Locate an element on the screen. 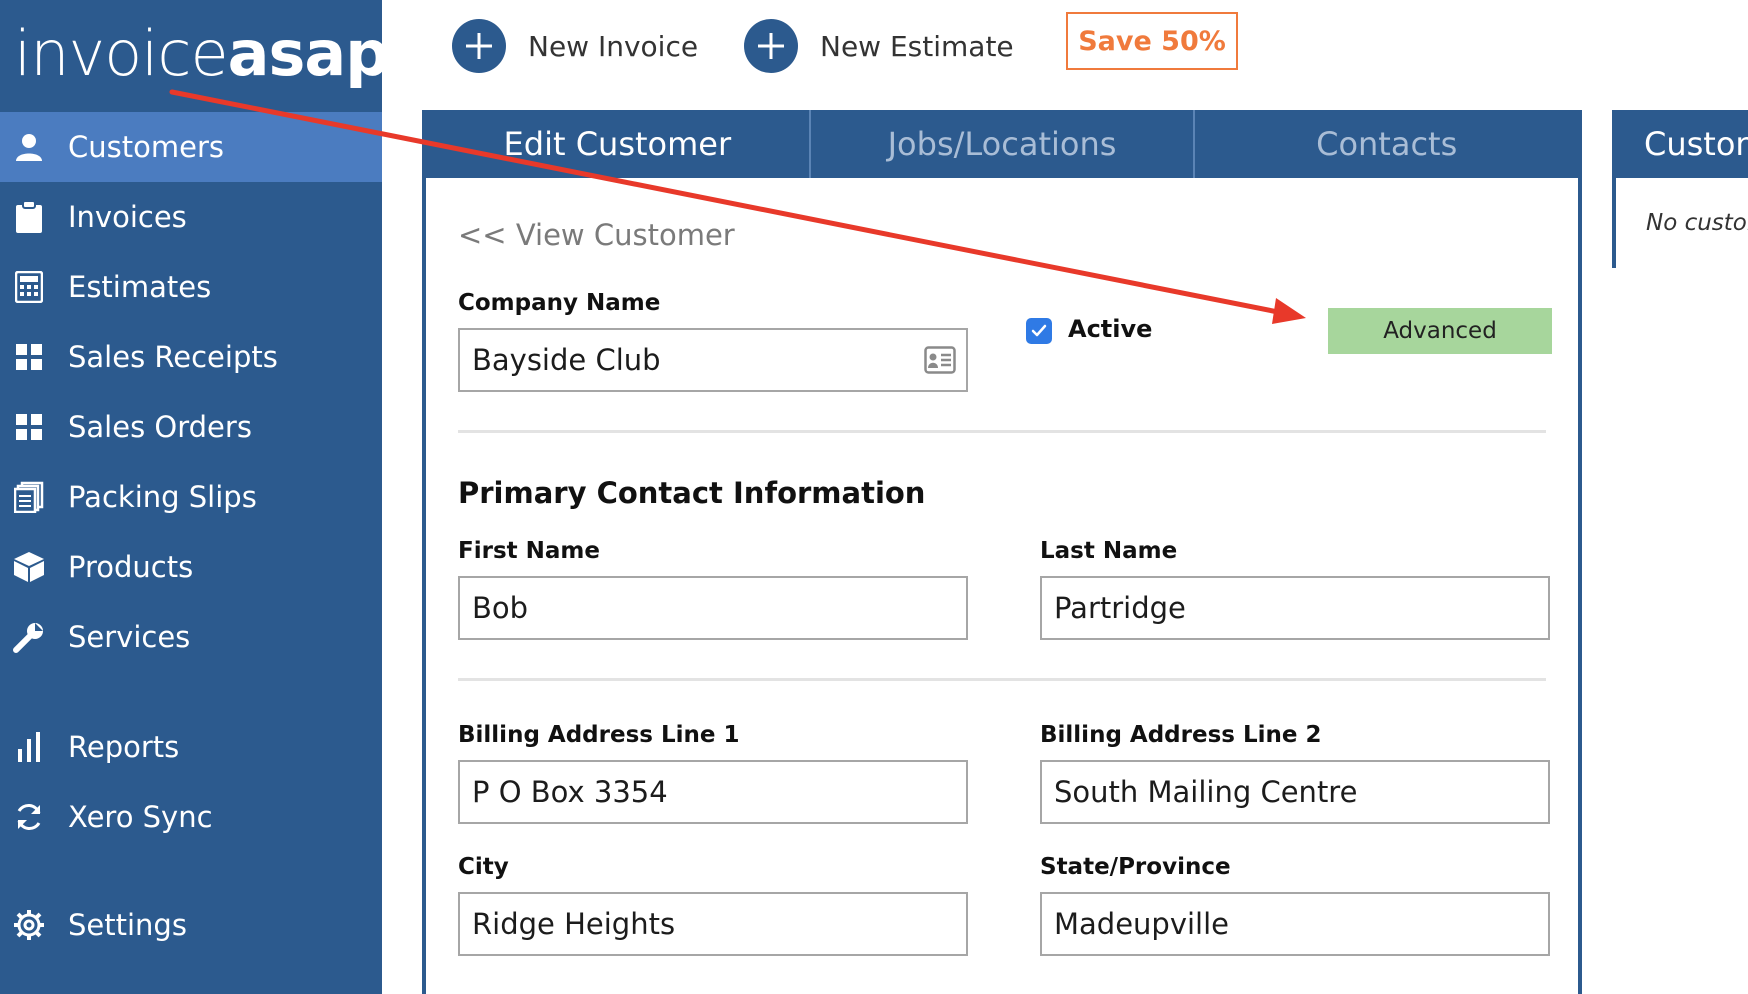 The width and height of the screenshot is (1748, 994). box-icon is located at coordinates (29, 567).